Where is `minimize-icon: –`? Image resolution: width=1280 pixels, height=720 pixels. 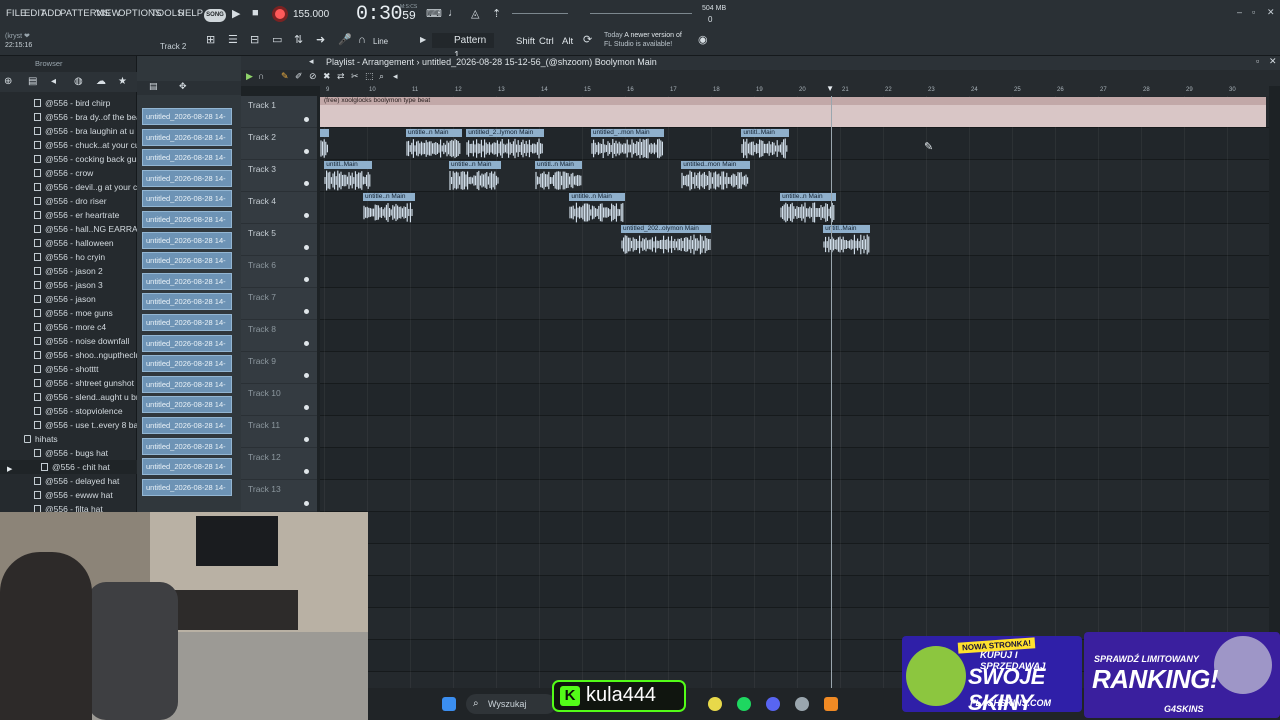 minimize-icon: – is located at coordinates (1239, 12).